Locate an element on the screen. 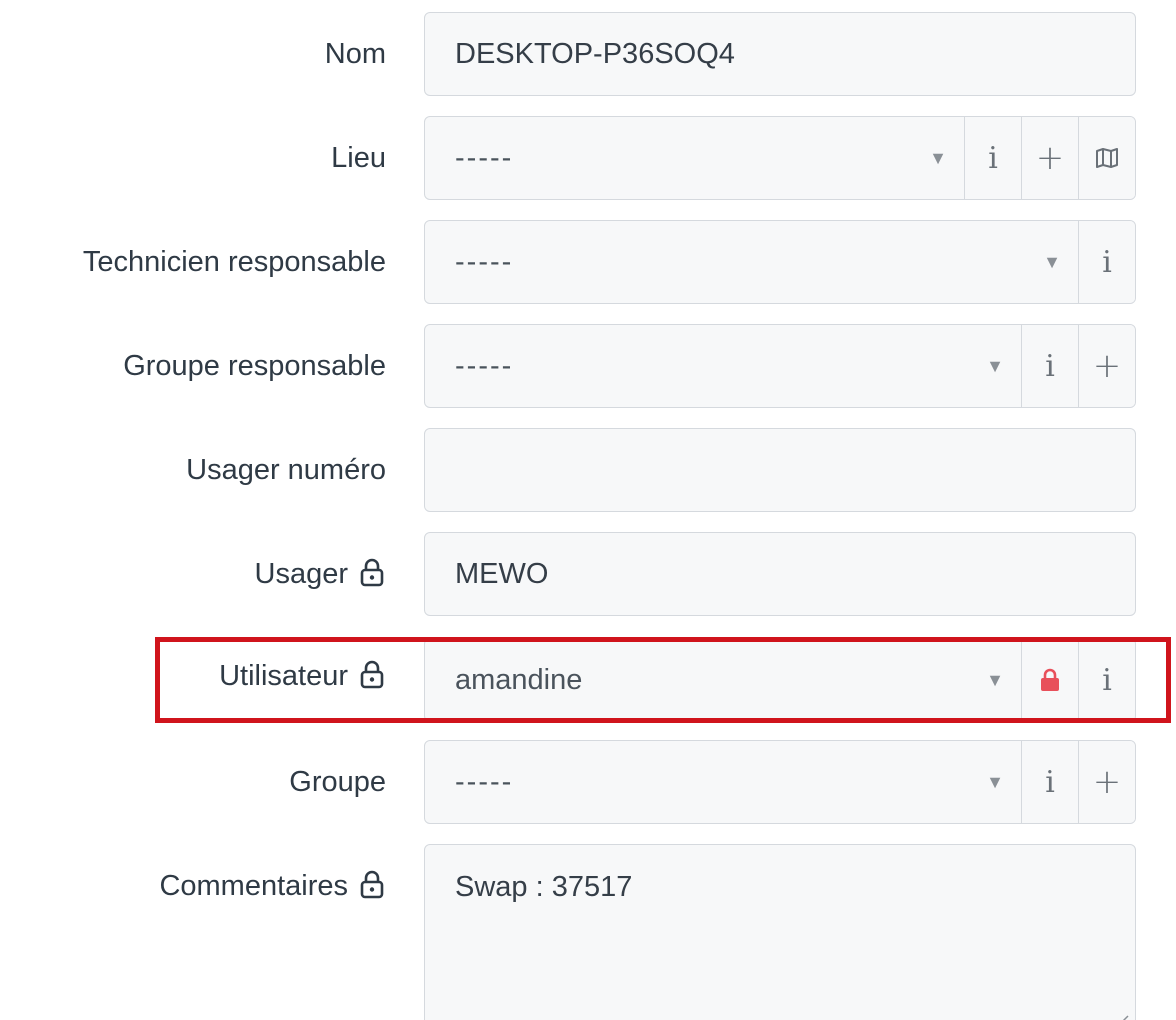  groupe-responsable-add-button: + is located at coordinates (1106, 366).